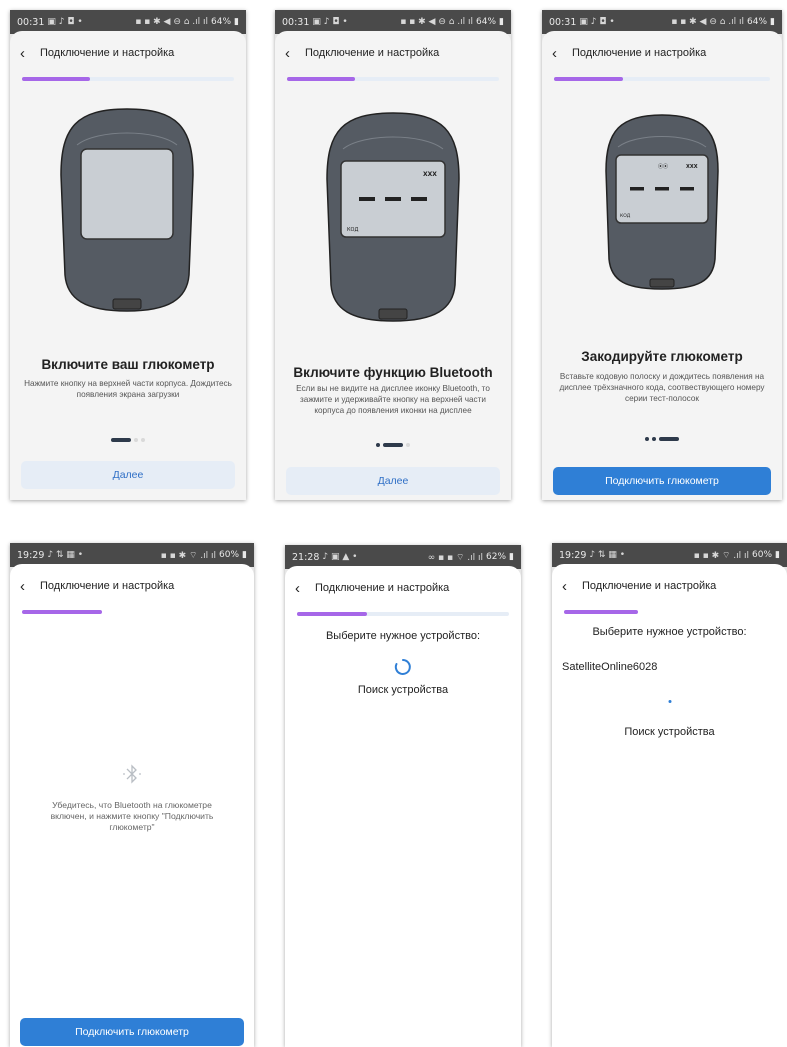 This screenshot has height=1047, width=787. What do you see at coordinates (669, 701) in the screenshot?
I see `loading-indicator` at bounding box center [669, 701].